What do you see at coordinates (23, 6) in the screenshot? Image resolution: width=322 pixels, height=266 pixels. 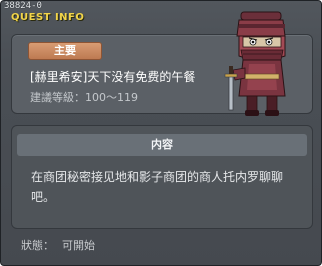 I see `window-id-label: 38824-0` at bounding box center [23, 6].